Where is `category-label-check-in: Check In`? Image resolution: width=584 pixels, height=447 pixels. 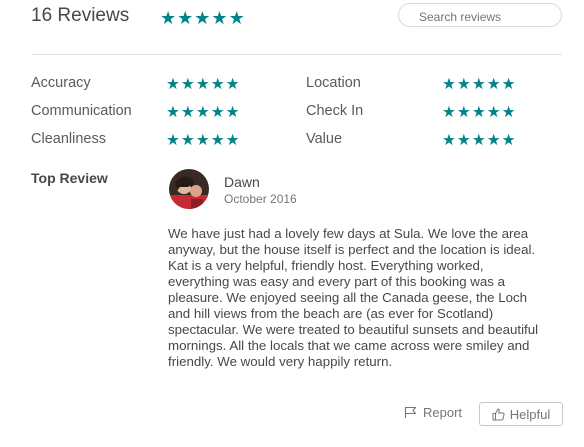
category-label-check-in: Check In is located at coordinates (335, 111).